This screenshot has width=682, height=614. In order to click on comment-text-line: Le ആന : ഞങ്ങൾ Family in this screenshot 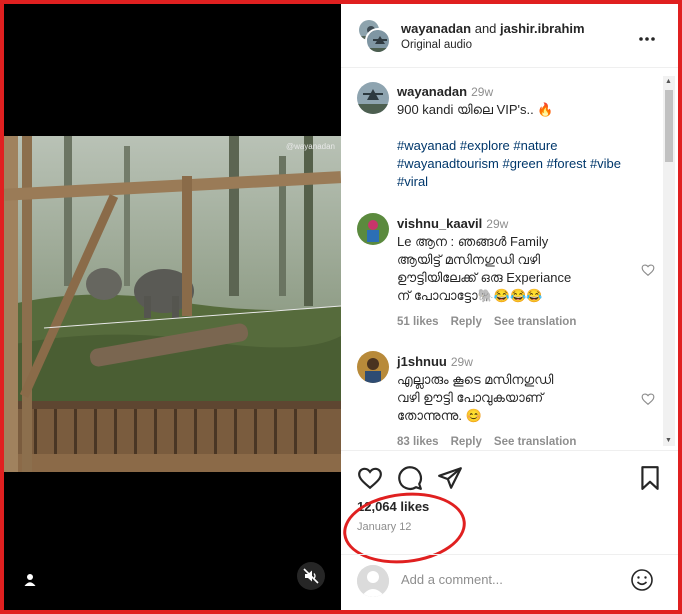, I will do `click(473, 241)`.